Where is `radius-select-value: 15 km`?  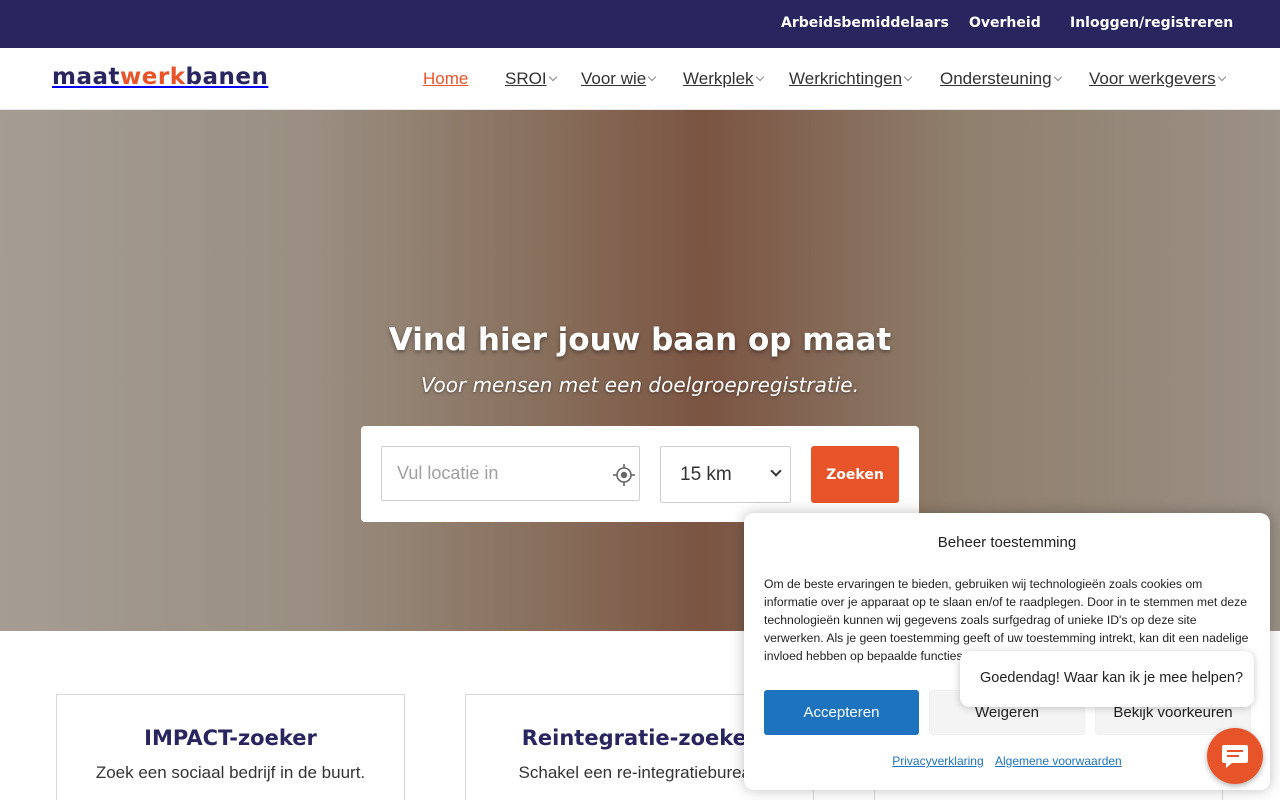 radius-select-value: 15 km is located at coordinates (706, 474).